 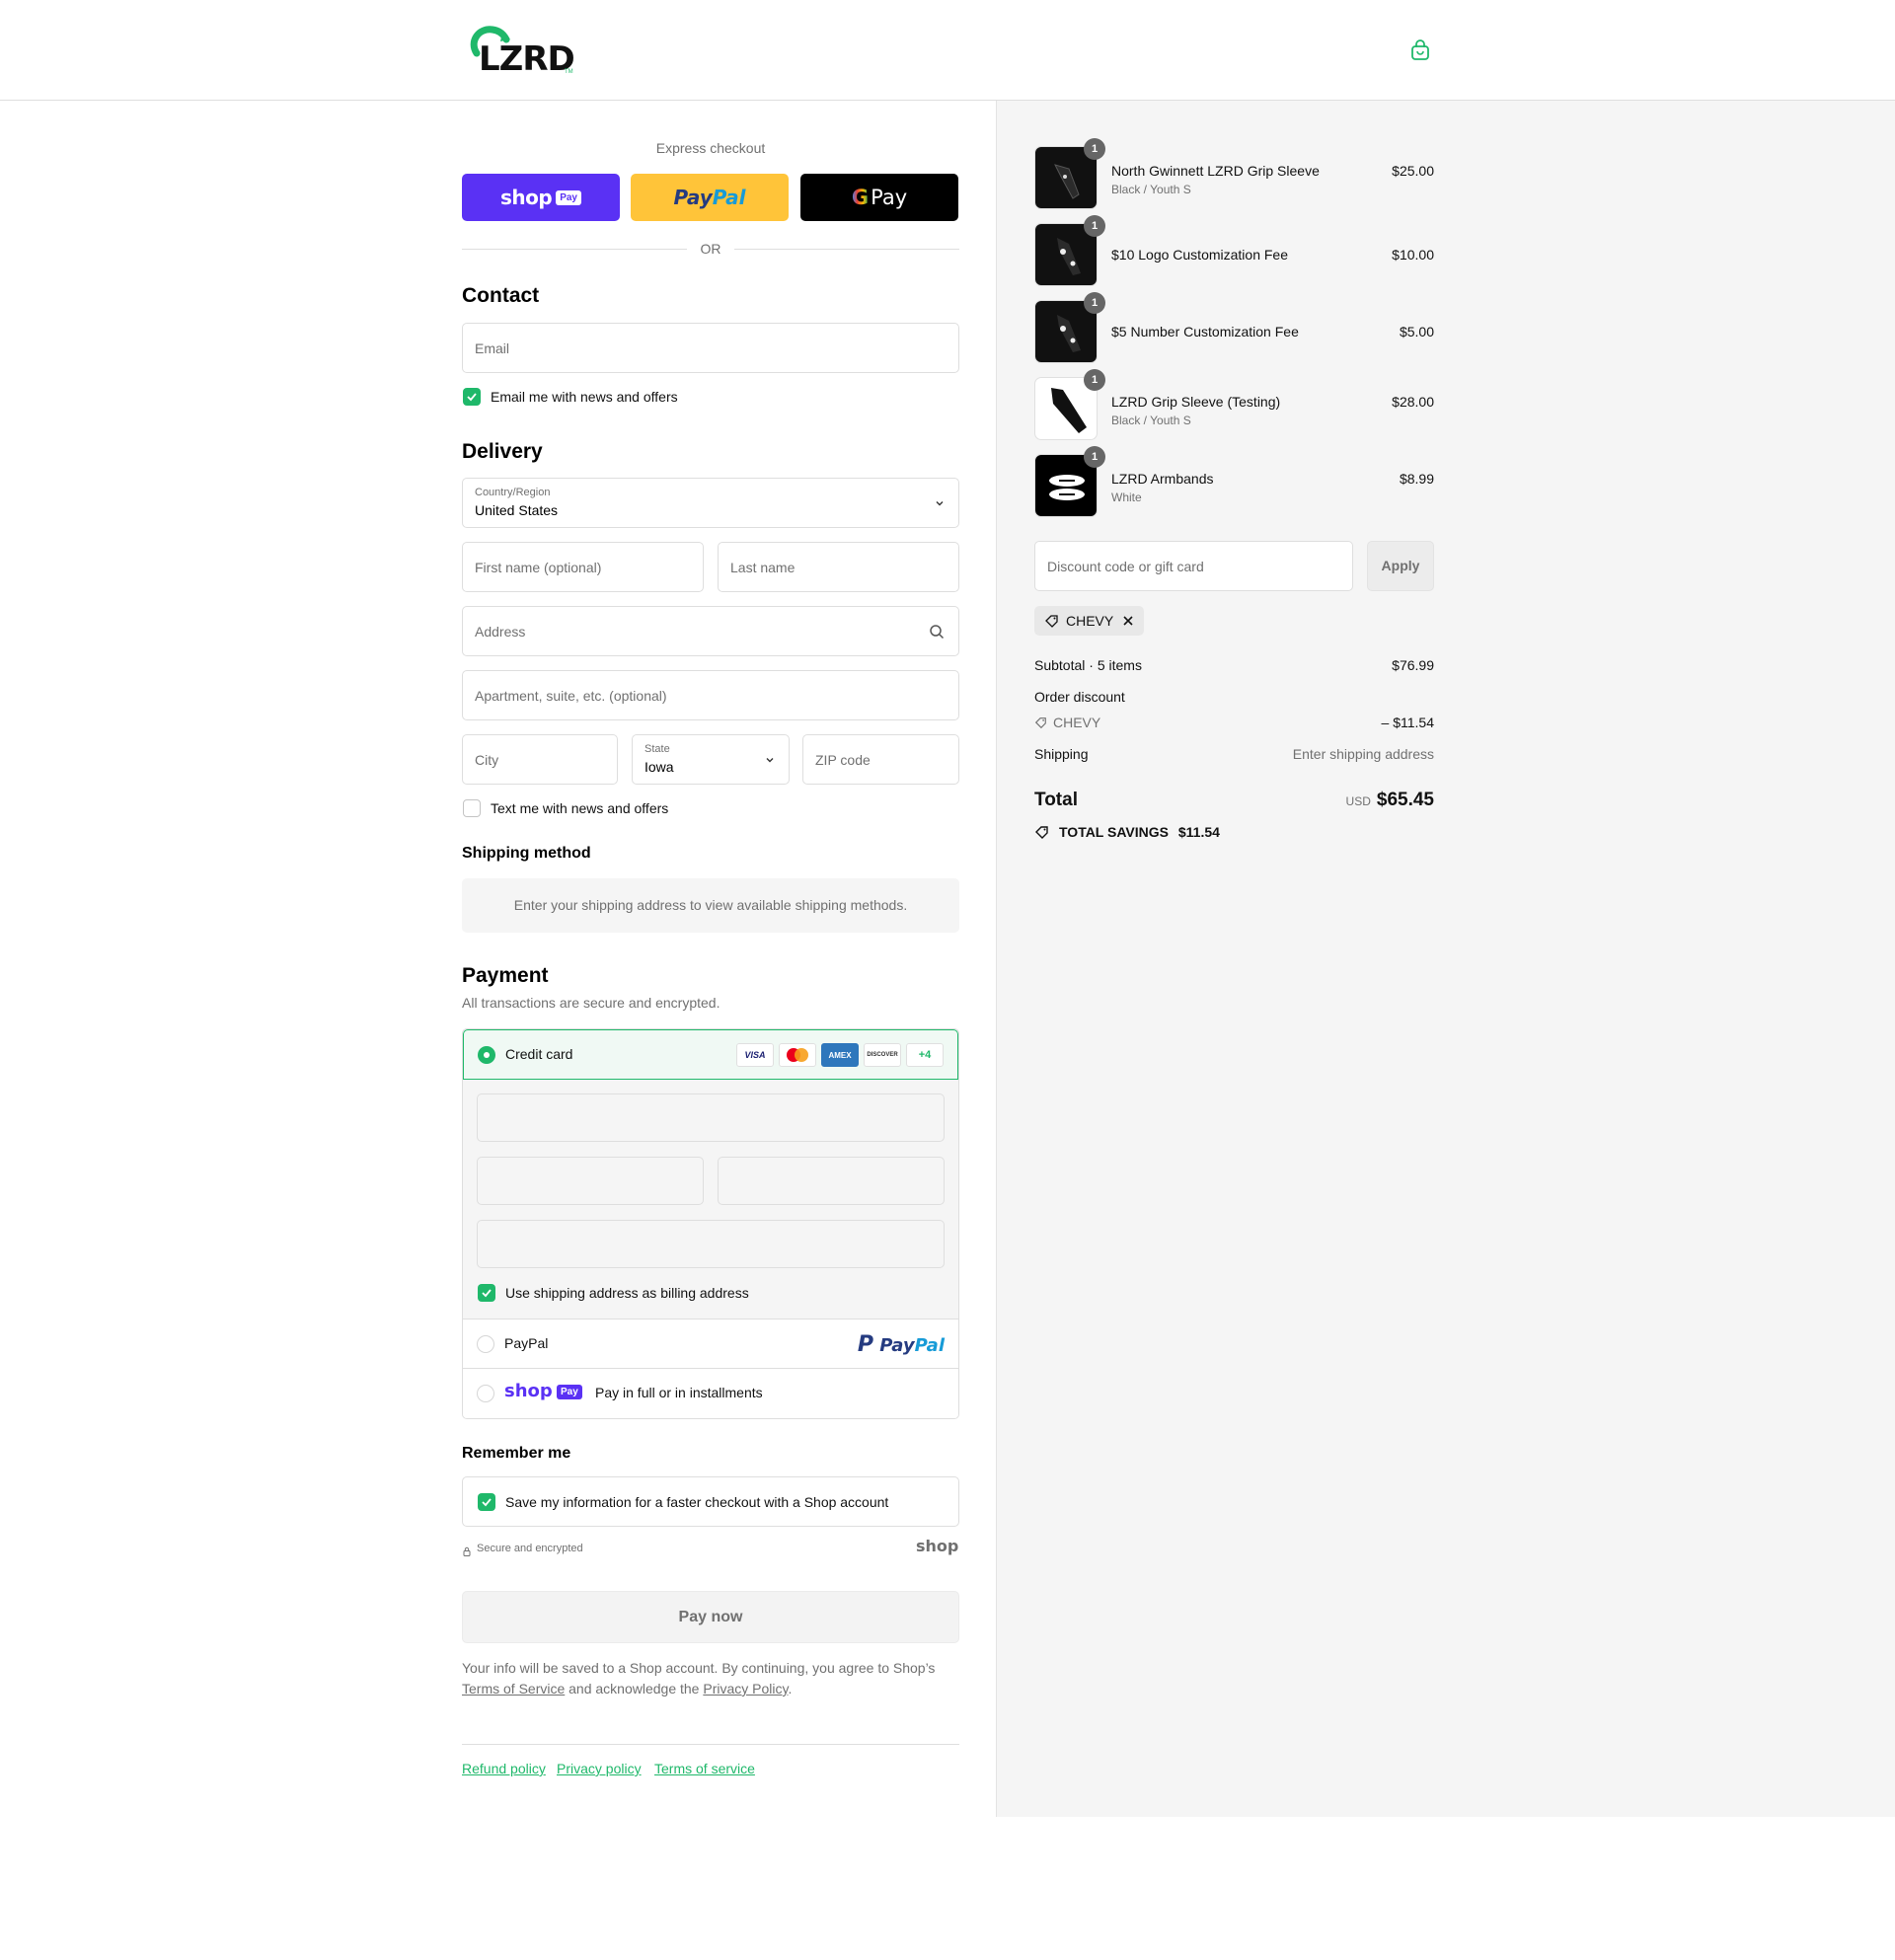 What do you see at coordinates (832, 1181) in the screenshot?
I see `card-cvv-field` at bounding box center [832, 1181].